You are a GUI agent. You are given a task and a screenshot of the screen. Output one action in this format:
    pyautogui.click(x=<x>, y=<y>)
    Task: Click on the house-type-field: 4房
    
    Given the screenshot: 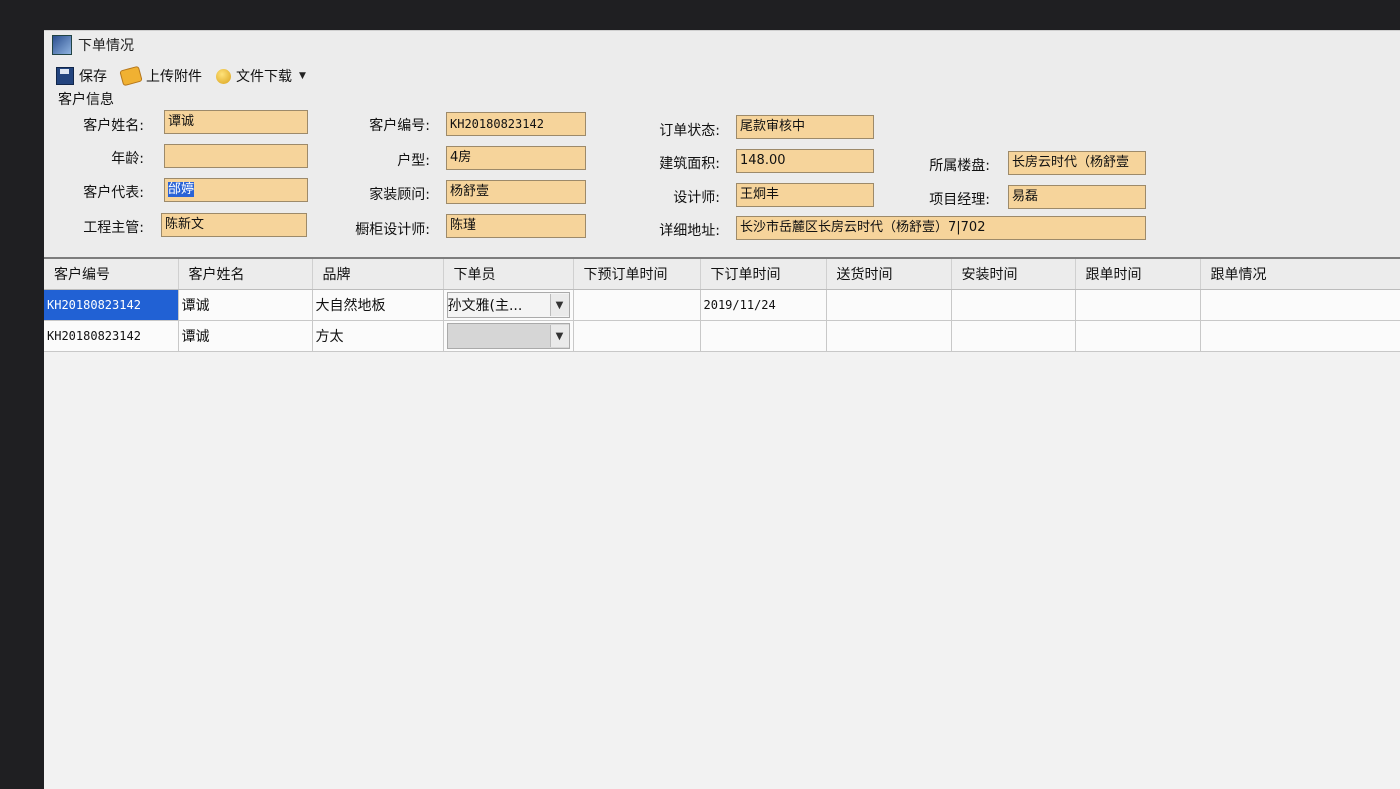 What is the action you would take?
    pyautogui.click(x=516, y=158)
    